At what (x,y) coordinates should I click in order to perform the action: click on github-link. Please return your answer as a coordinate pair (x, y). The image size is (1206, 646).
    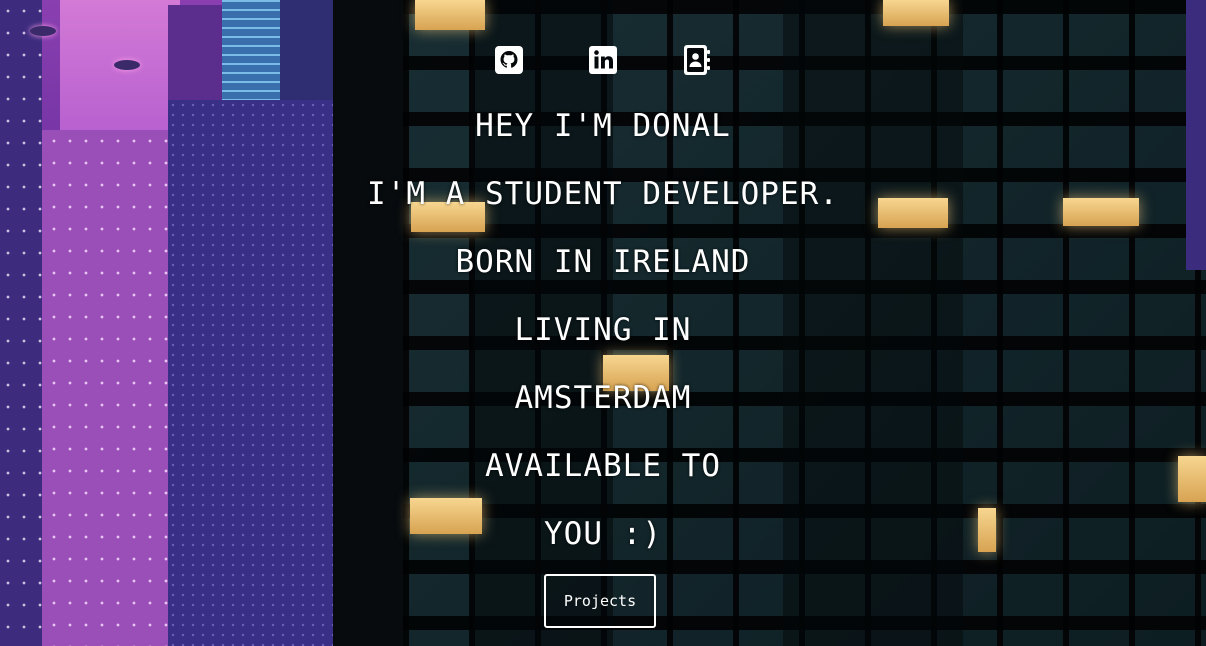
    Looking at the image, I should click on (509, 60).